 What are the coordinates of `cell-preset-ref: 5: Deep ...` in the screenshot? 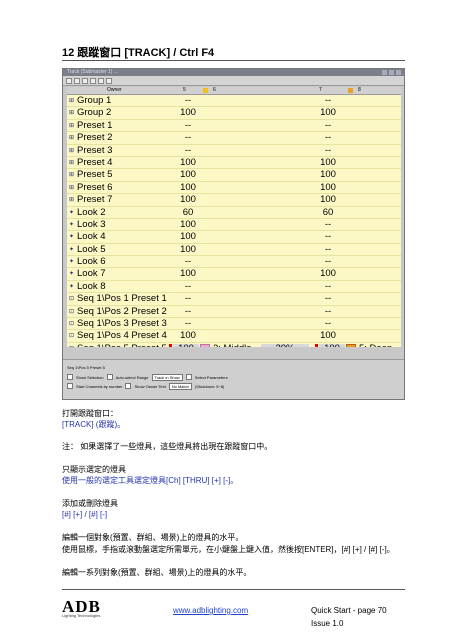 It's located at (380, 345).